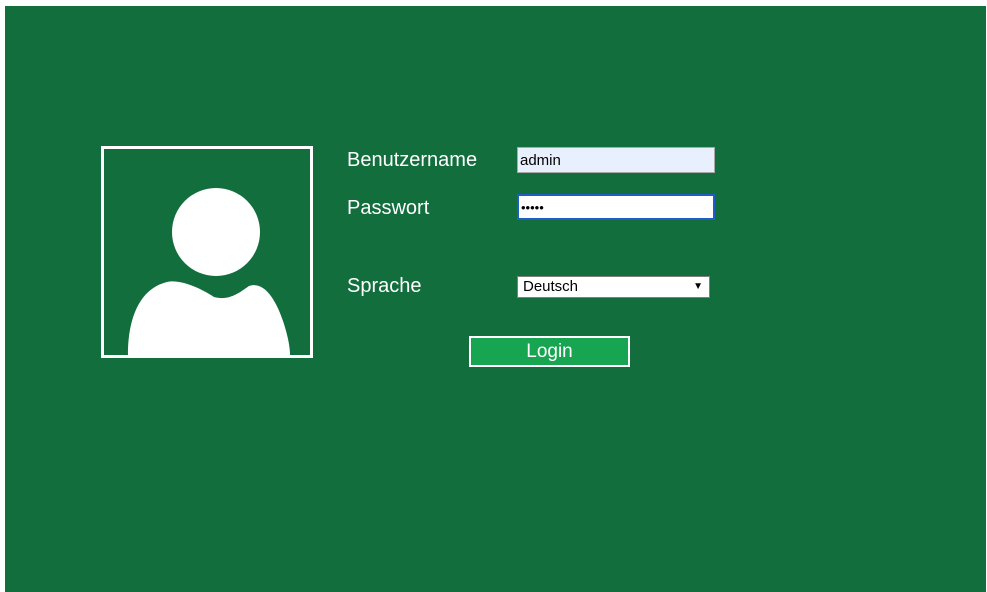  What do you see at coordinates (384, 286) in the screenshot?
I see `language-label: Sprache` at bounding box center [384, 286].